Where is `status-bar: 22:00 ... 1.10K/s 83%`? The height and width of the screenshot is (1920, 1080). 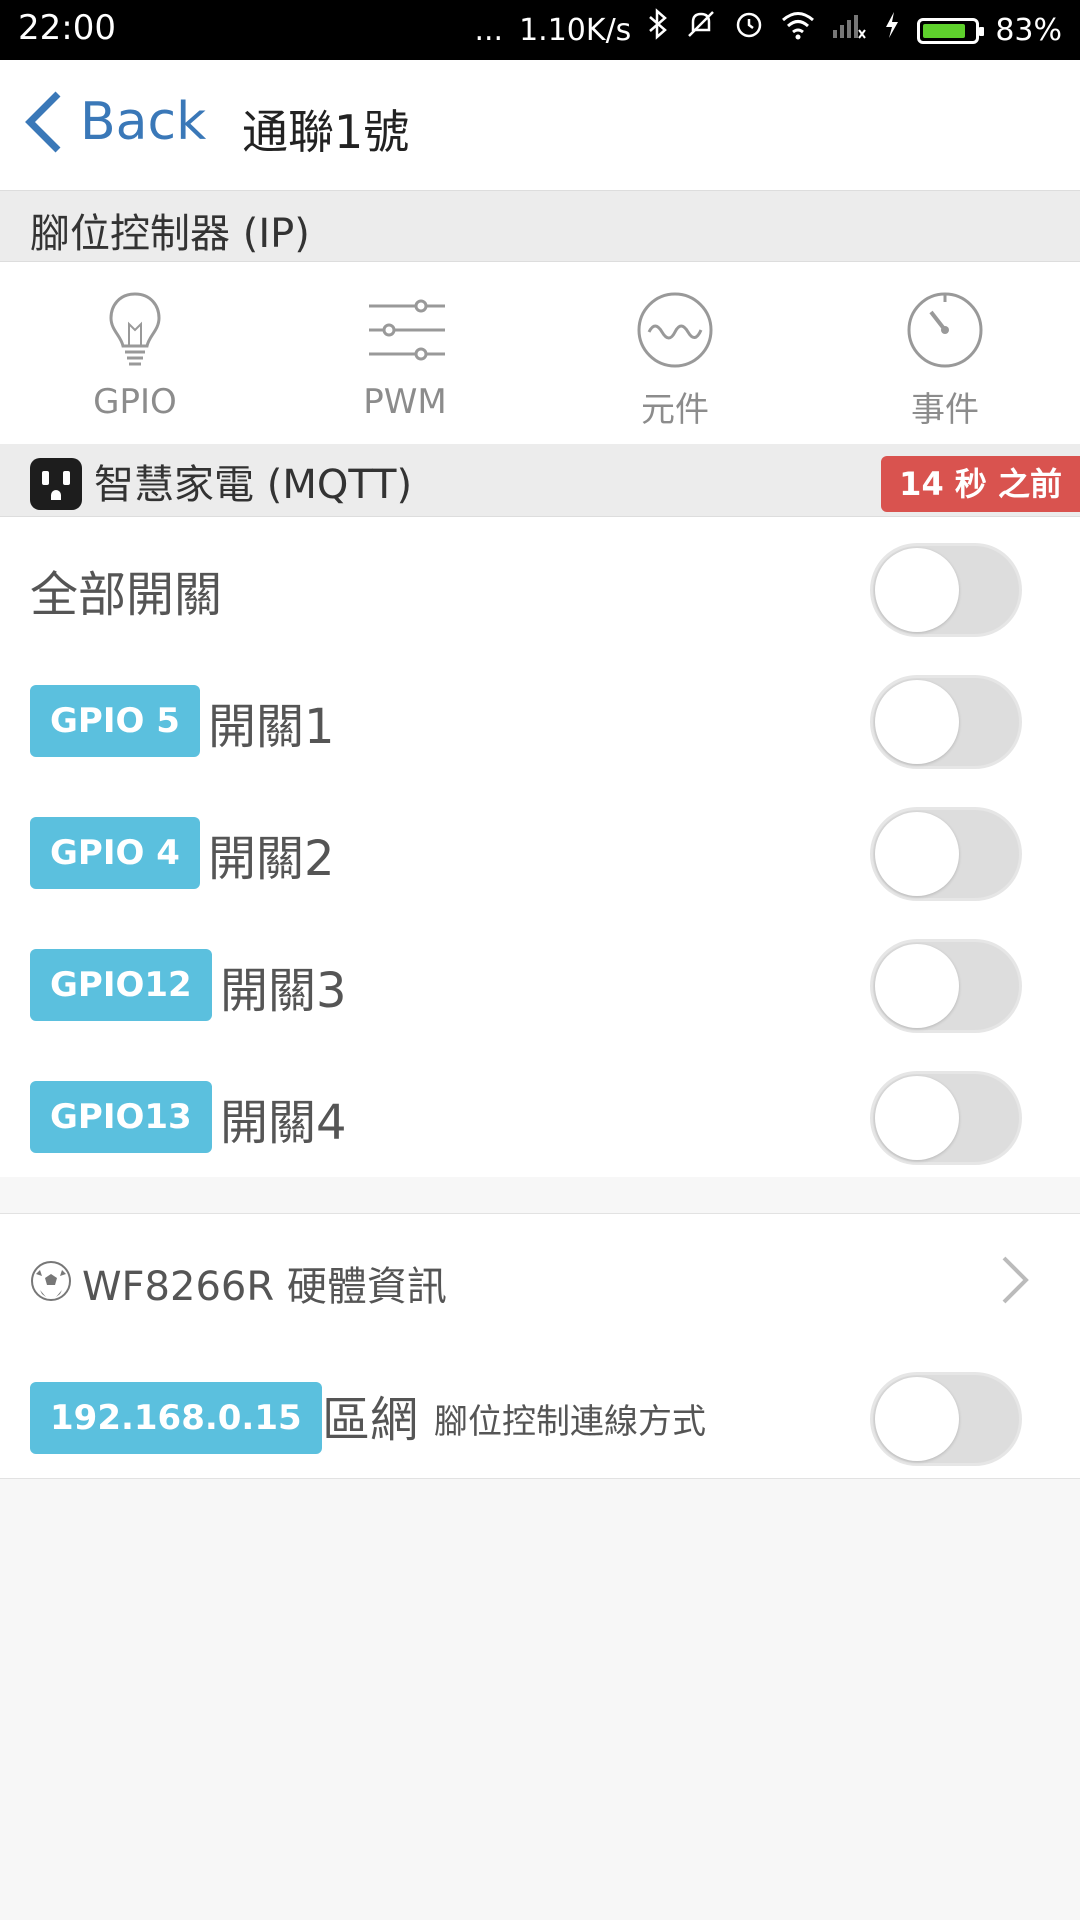
status-bar: 22:00 ... 1.10K/s 83% is located at coordinates (540, 30).